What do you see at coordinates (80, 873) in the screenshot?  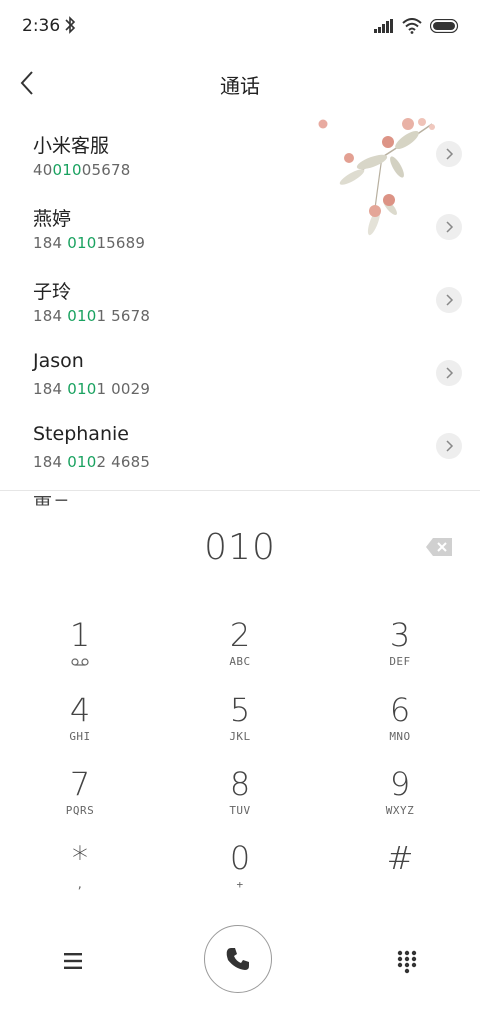 I see `key-star: * ,` at bounding box center [80, 873].